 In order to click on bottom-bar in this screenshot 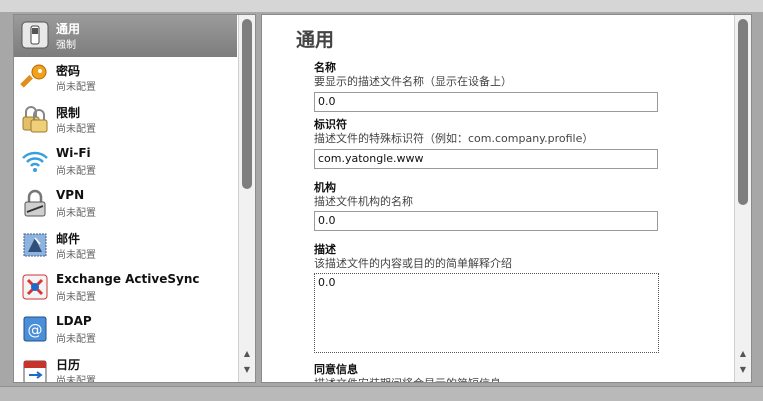, I will do `click(381, 393)`.